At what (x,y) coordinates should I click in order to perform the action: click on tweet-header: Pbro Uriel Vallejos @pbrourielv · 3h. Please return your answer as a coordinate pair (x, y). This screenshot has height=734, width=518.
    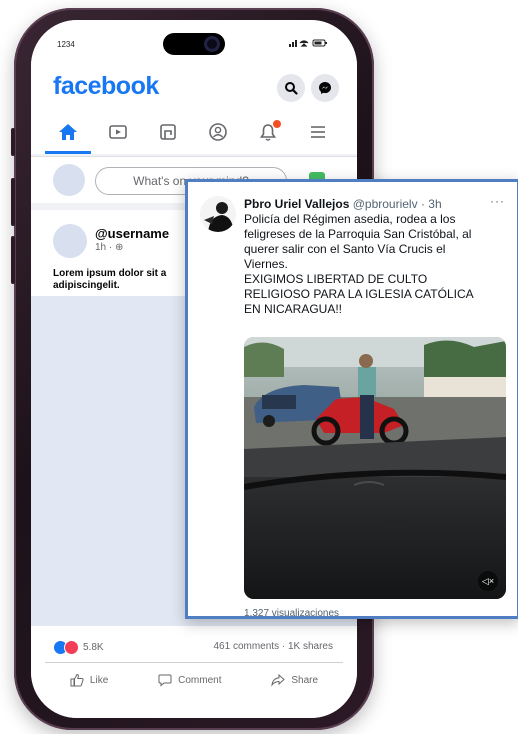
    Looking at the image, I should click on (343, 204).